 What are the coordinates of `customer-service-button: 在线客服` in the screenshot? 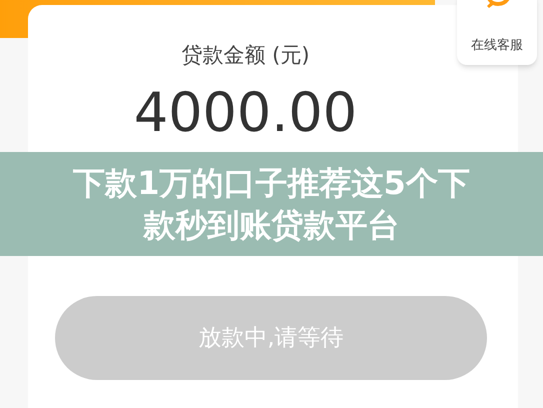 It's located at (497, 32).